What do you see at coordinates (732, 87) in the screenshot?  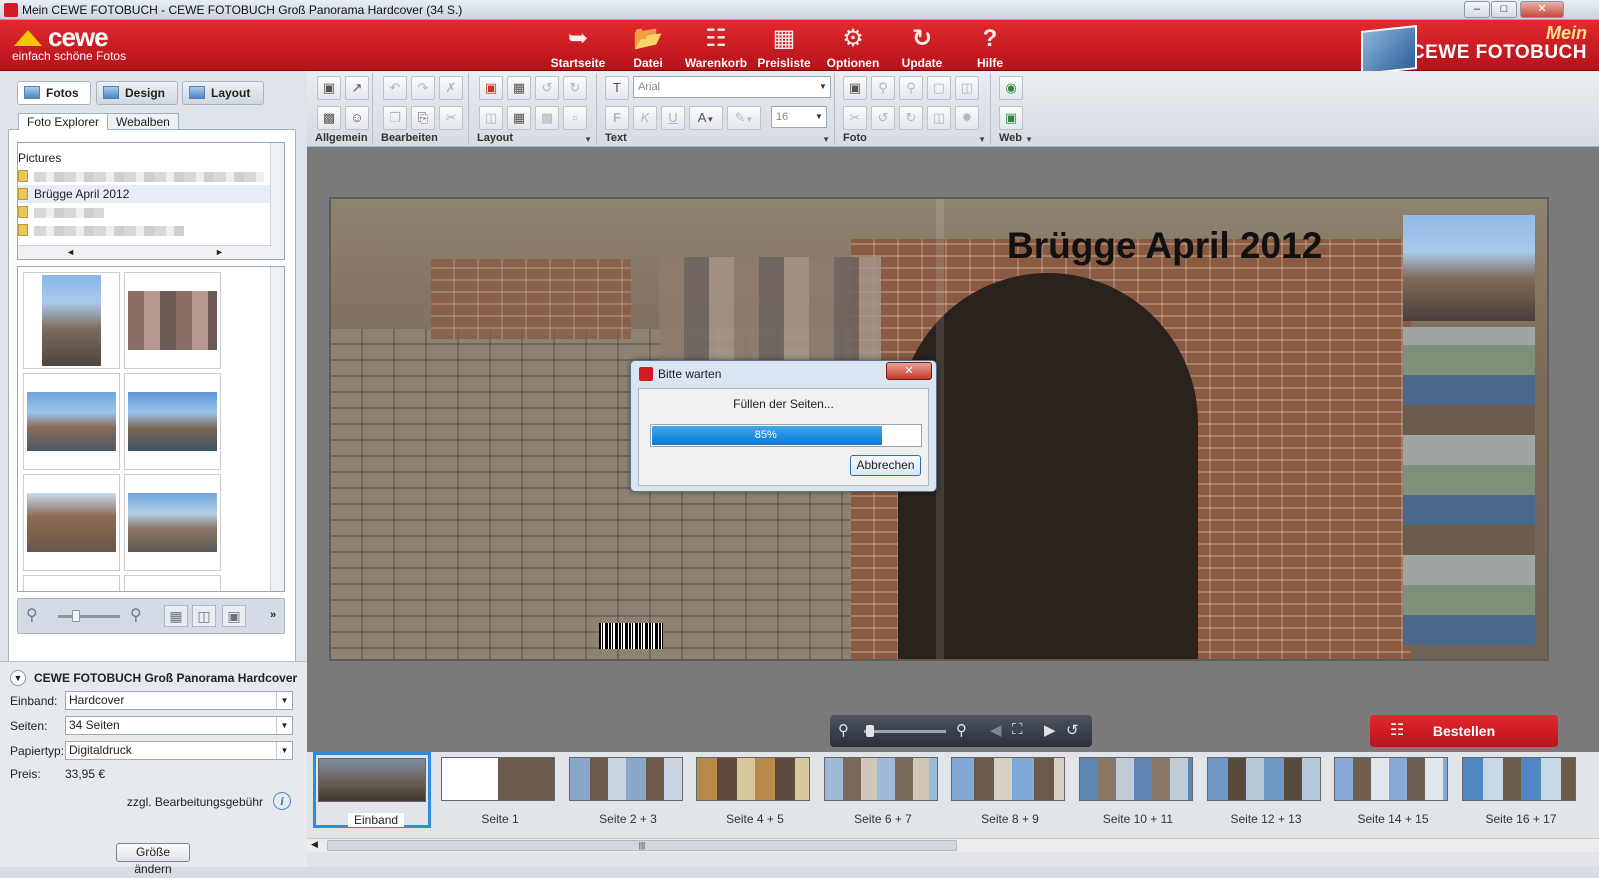 I see `font-select: Arial ▼` at bounding box center [732, 87].